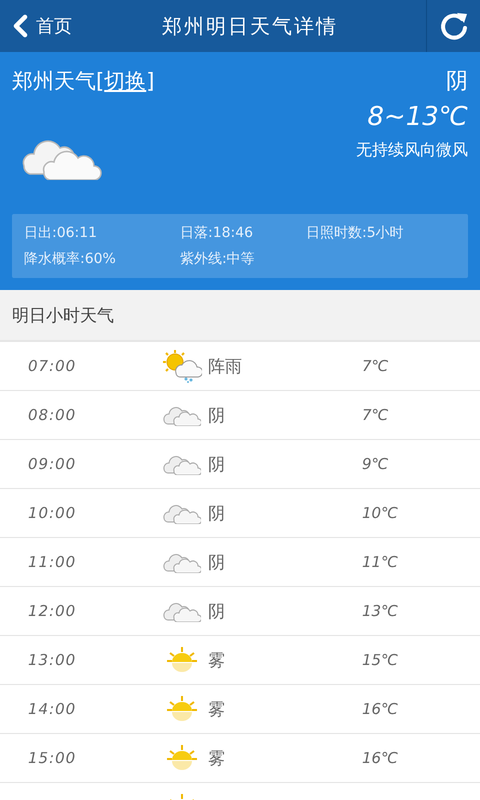  What do you see at coordinates (250, 26) in the screenshot?
I see `page-title: 郑州明日天气详情` at bounding box center [250, 26].